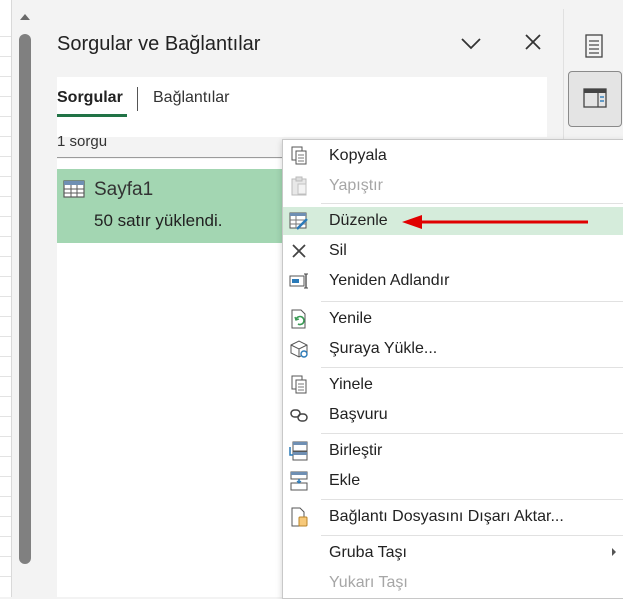 The image size is (623, 599). Describe the element at coordinates (453, 186) in the screenshot. I see `menu-item-paste: Yapıştır` at that location.